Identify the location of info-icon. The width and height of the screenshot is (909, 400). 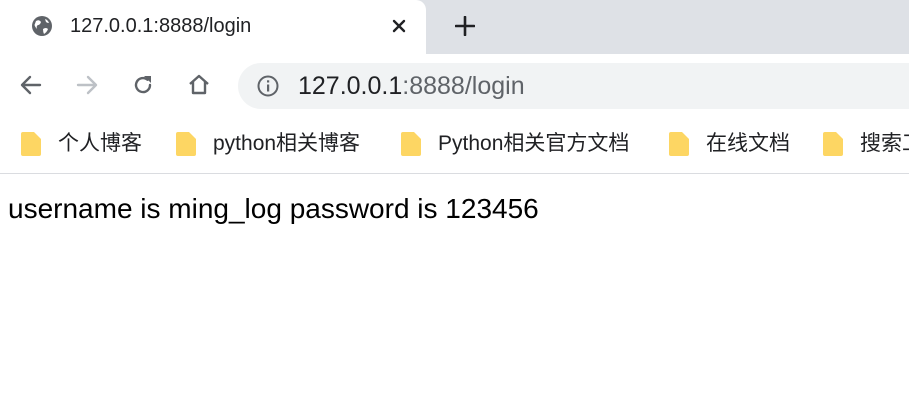
(268, 86).